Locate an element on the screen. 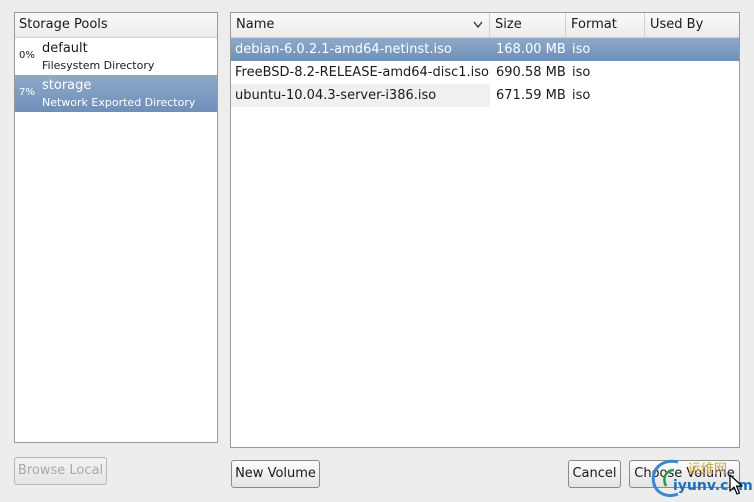 The width and height of the screenshot is (754, 502). storage-pools-header: Storage Pools is located at coordinates (116, 25).